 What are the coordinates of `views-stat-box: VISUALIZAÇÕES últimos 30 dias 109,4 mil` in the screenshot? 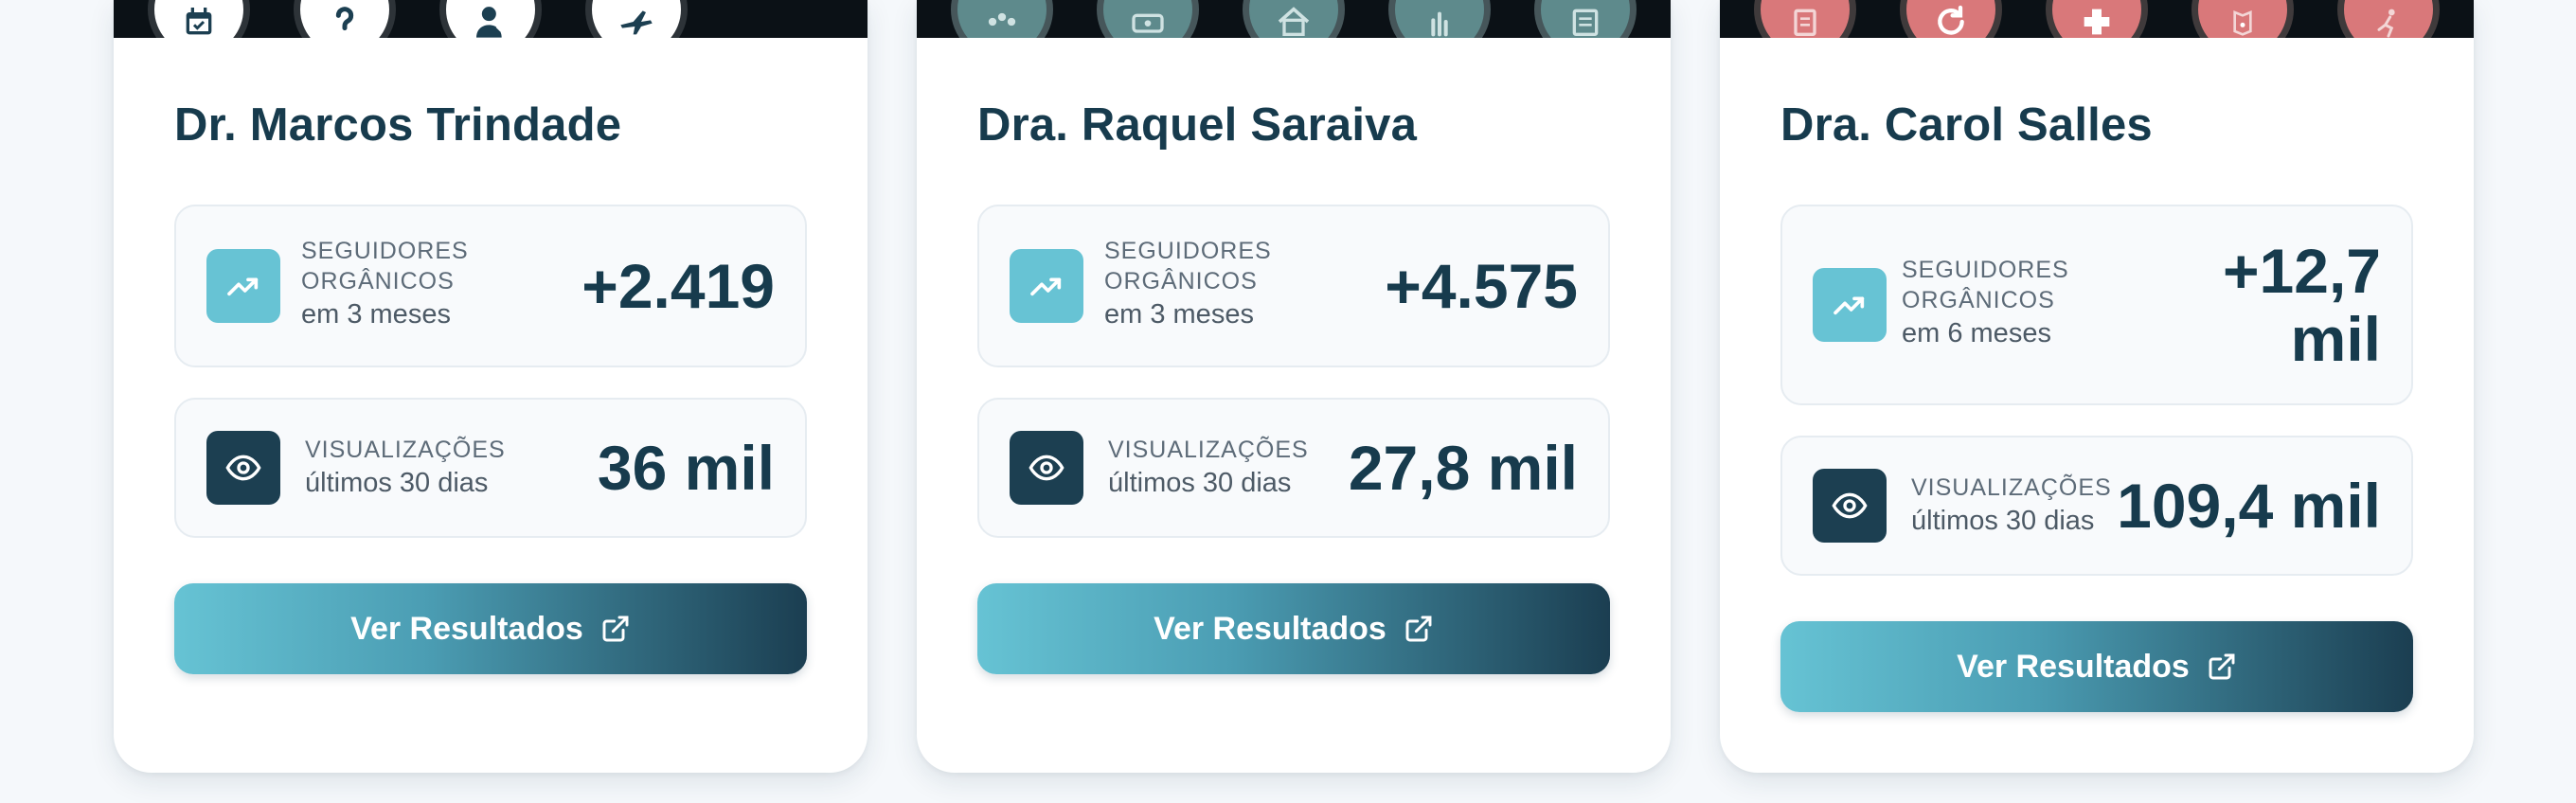 It's located at (2096, 506).